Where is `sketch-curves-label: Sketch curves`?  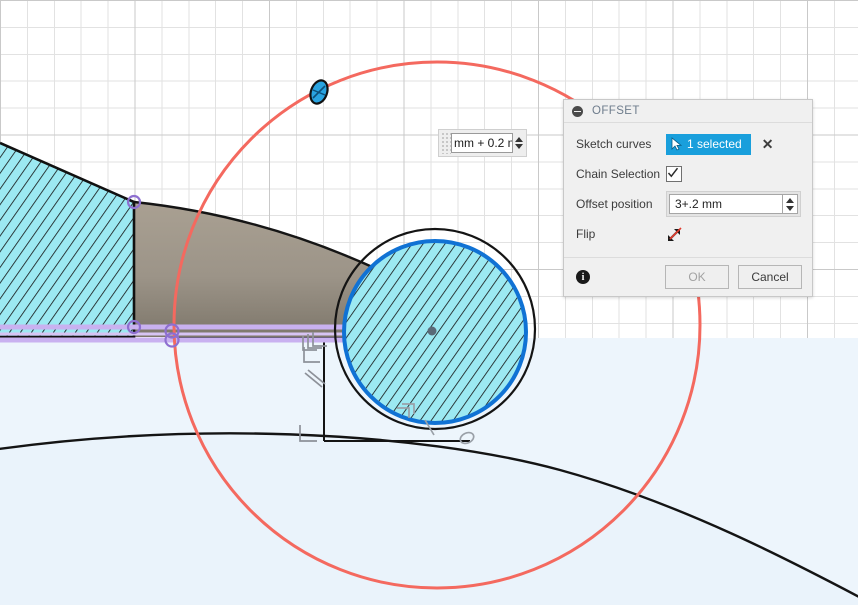
sketch-curves-label: Sketch curves is located at coordinates (614, 144).